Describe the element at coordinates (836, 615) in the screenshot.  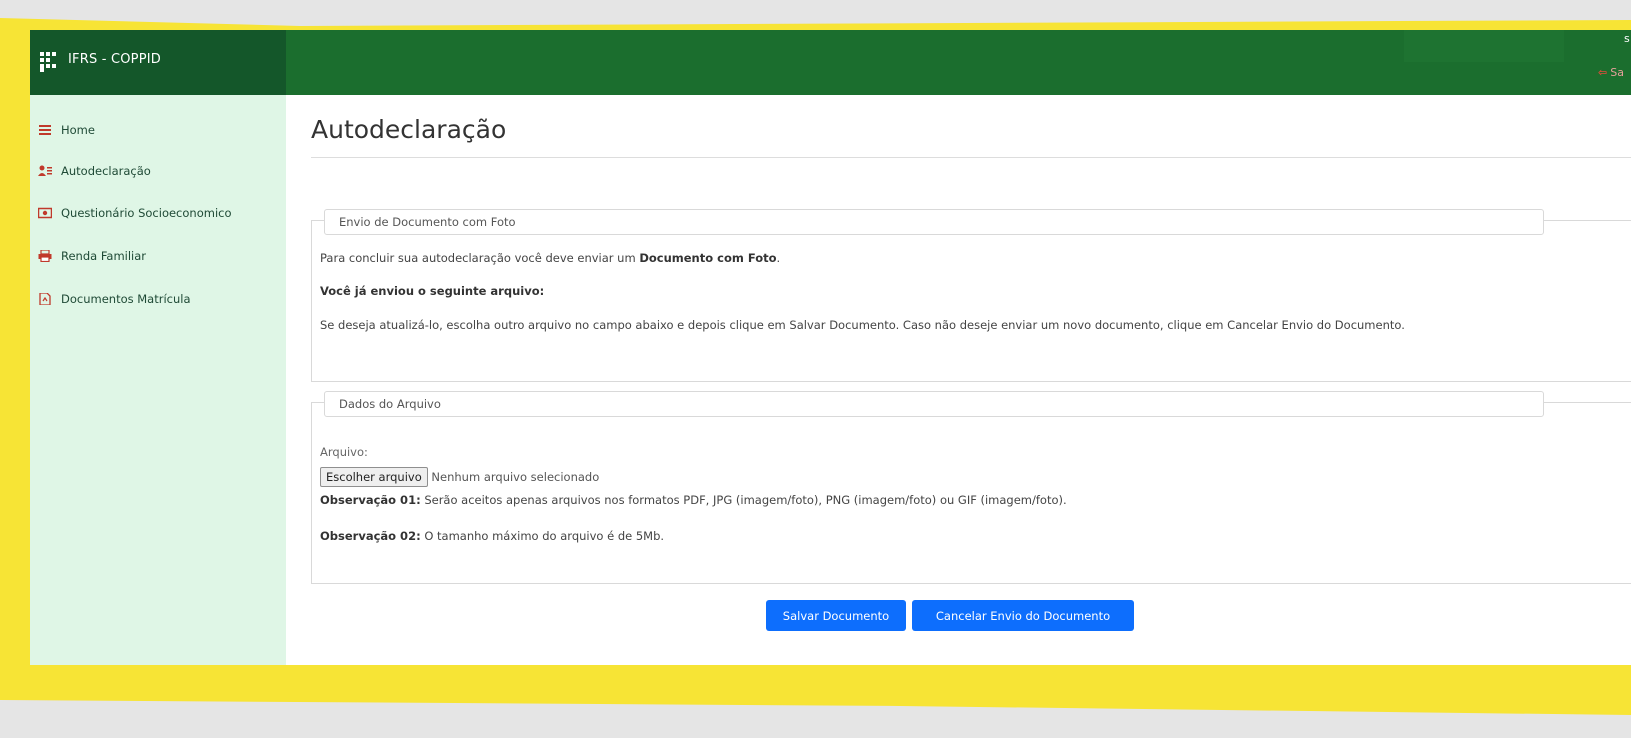
I see `save-document-button: Salvar Documento` at that location.